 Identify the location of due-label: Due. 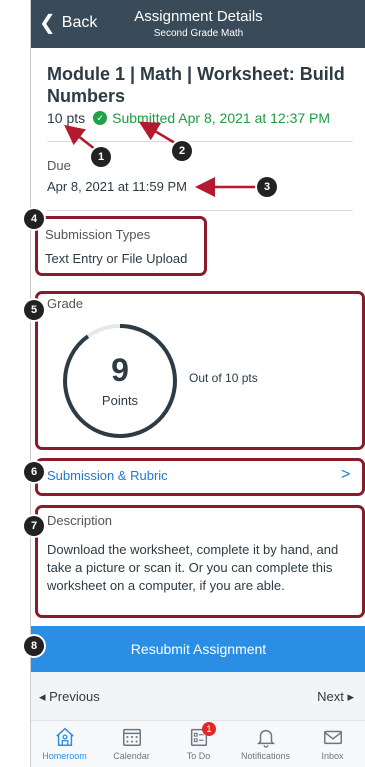
(59, 165).